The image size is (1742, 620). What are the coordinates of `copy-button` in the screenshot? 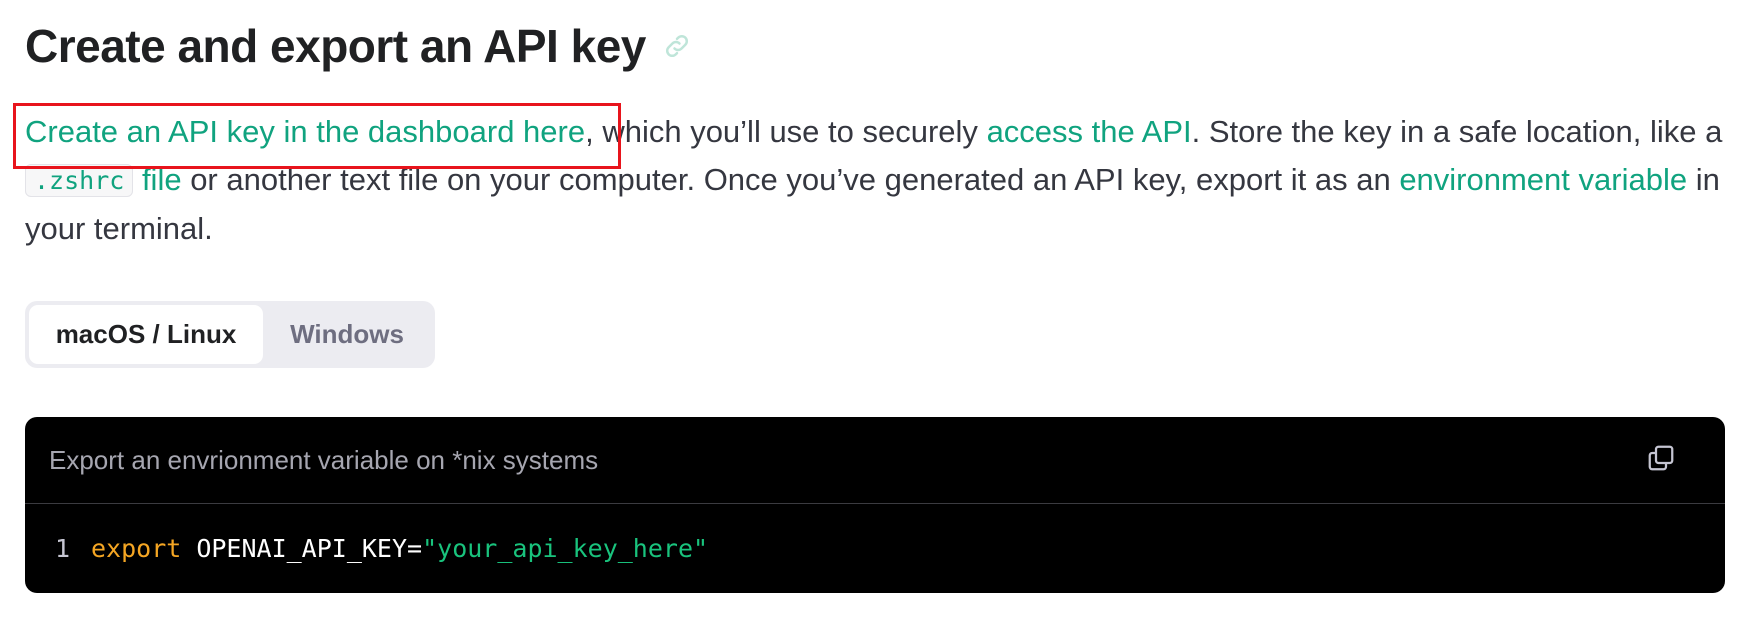 It's located at (1661, 460).